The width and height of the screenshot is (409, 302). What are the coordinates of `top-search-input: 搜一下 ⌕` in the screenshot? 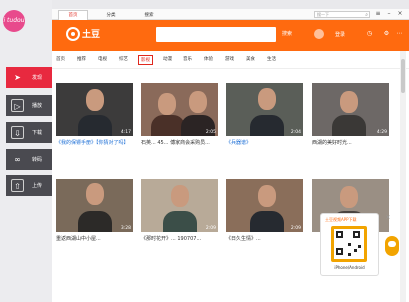 It's located at (342, 14).